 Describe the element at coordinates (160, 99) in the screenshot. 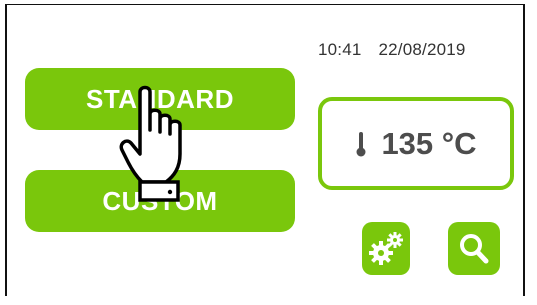

I see `standard-button: STANDARD` at that location.